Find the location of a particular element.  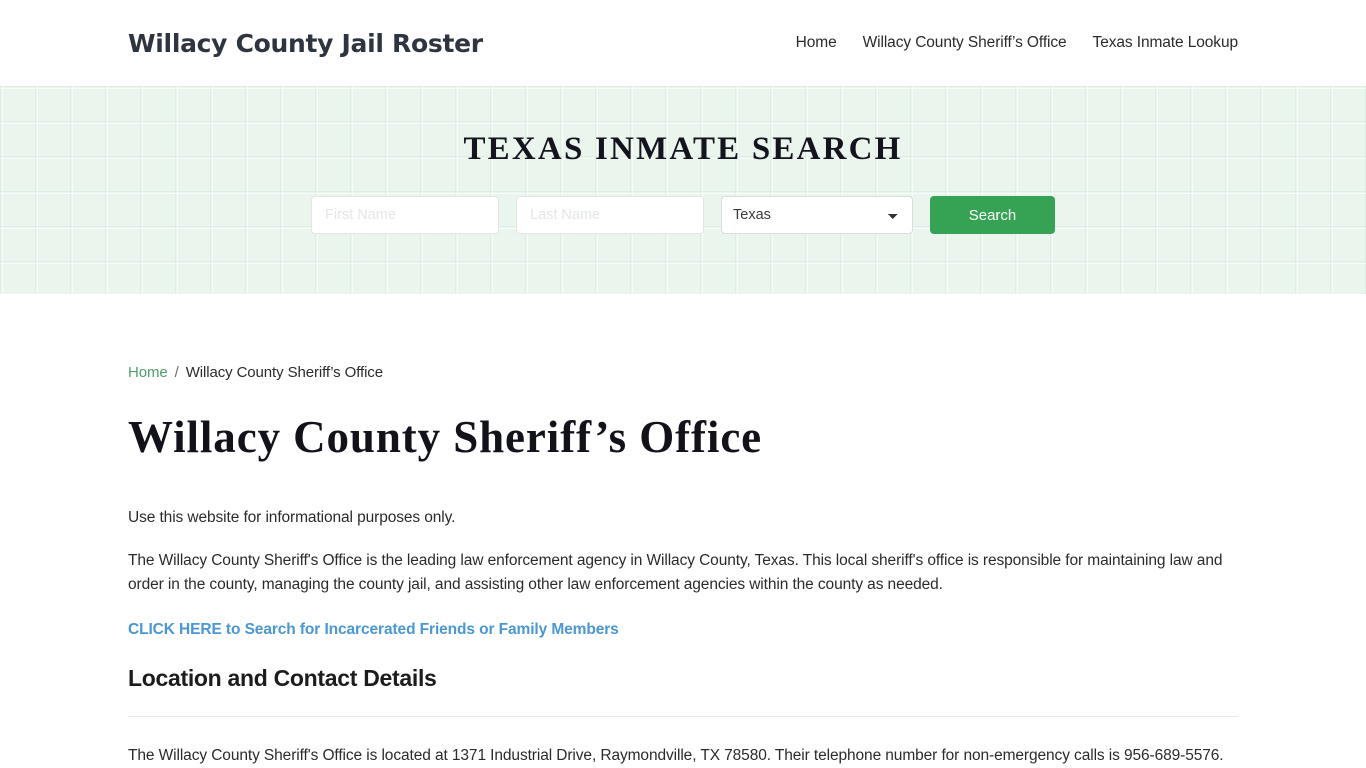

page-title: Willacy County Sheriff’s Office is located at coordinates (445, 437).